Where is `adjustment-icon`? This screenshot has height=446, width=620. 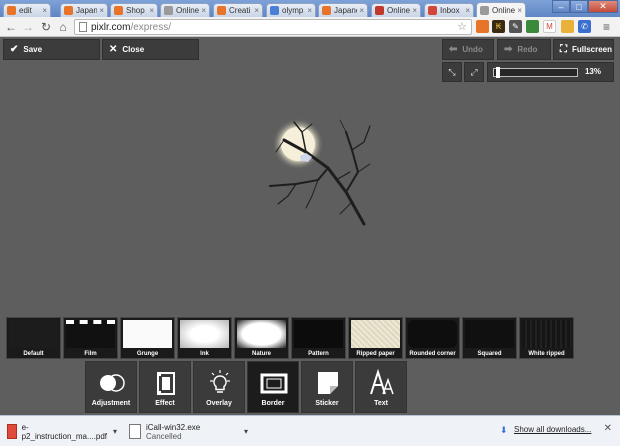
adjustment-icon is located at coordinates (112, 383).